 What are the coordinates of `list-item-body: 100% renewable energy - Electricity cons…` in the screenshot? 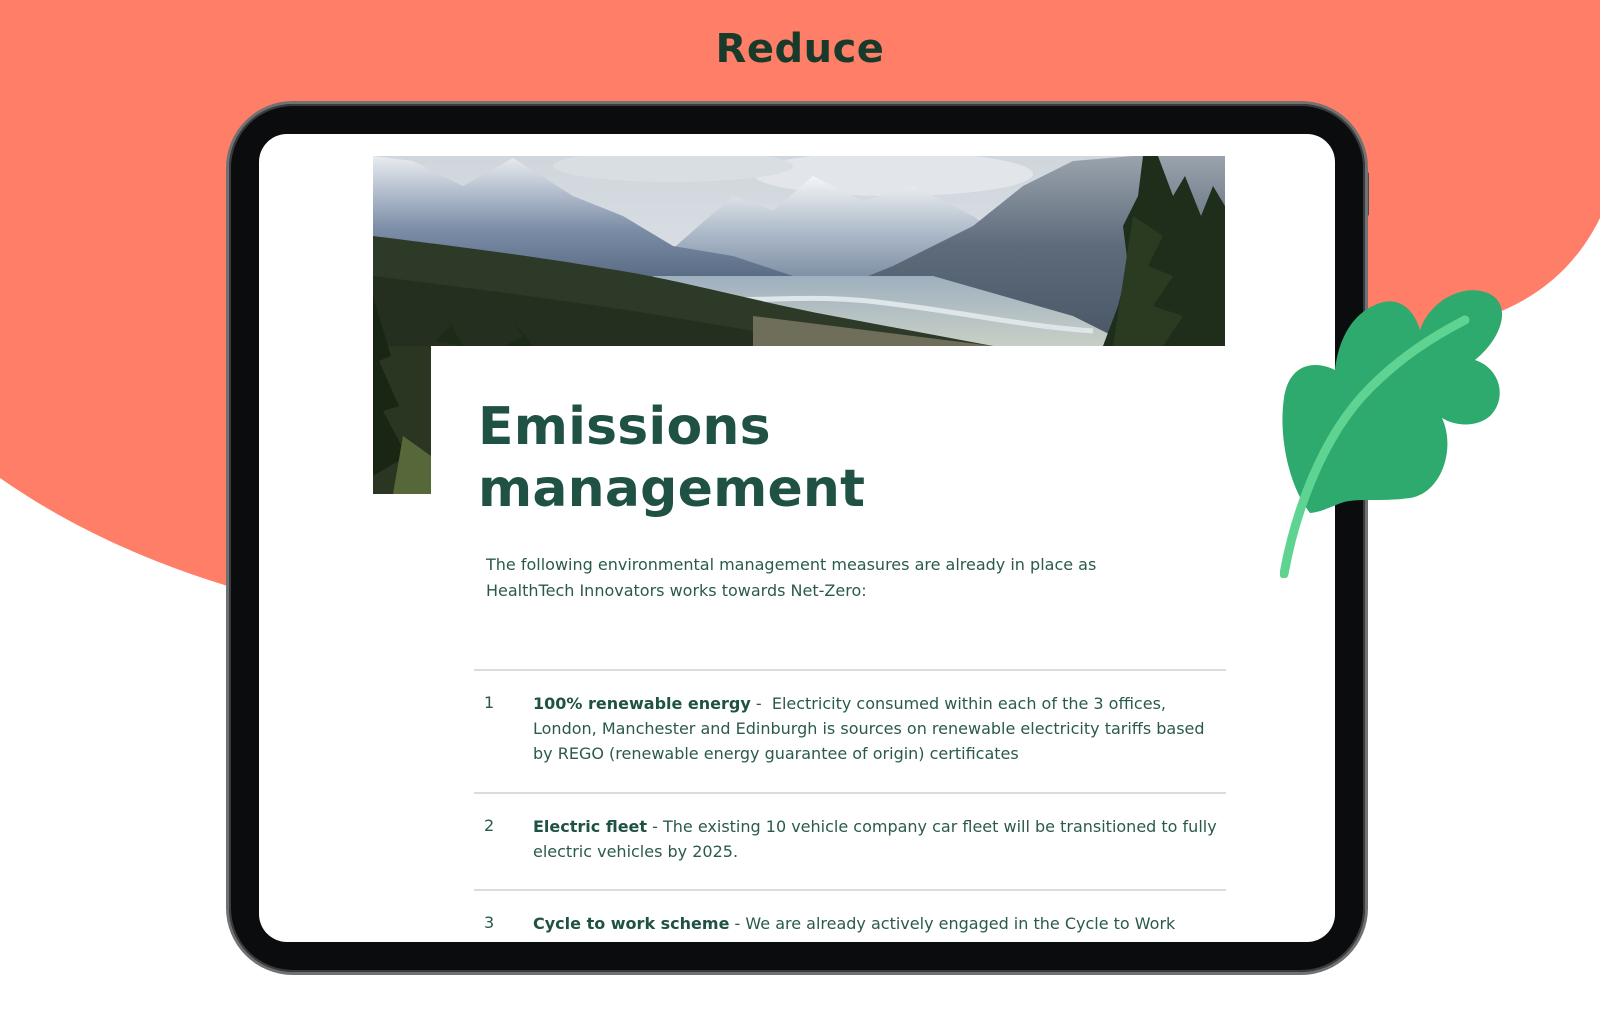 It's located at (879, 718).